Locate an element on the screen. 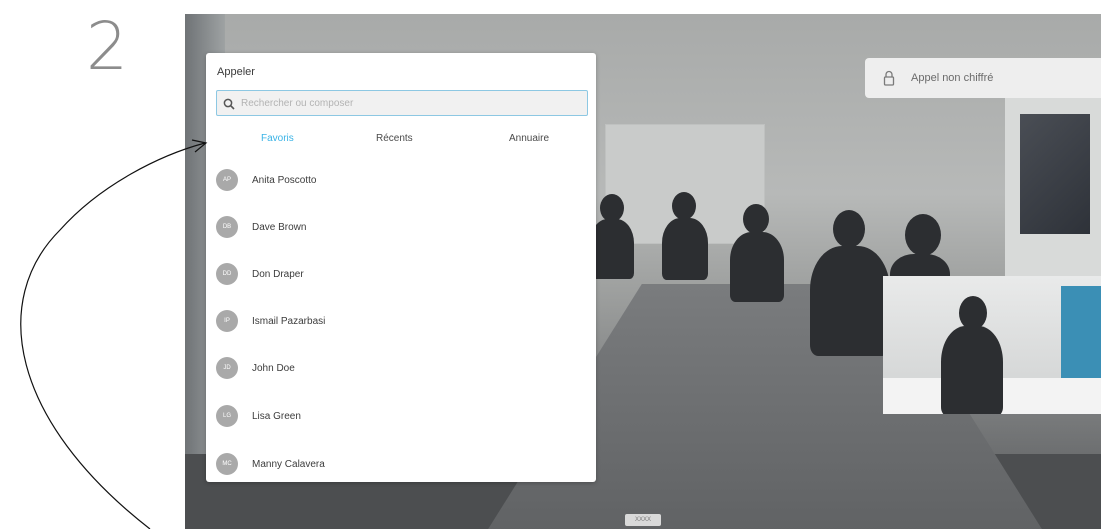 The width and height of the screenshot is (1101, 529). contact-item: LG Lisa Green is located at coordinates (402, 416).